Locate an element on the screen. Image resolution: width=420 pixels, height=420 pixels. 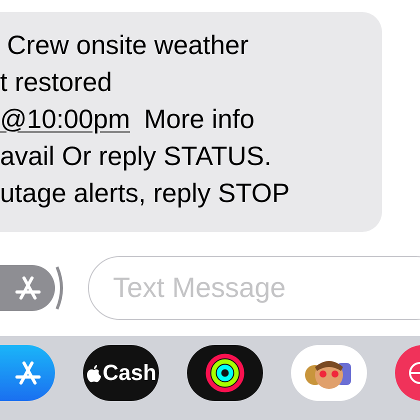
cash-app-button: Cash is located at coordinates (121, 373).